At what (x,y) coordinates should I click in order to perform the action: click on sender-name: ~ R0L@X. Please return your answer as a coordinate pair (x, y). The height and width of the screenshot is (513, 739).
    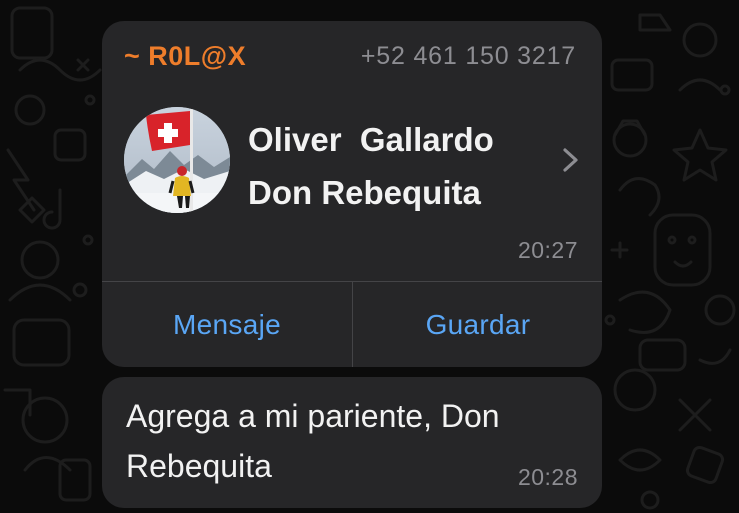
    Looking at the image, I should click on (185, 56).